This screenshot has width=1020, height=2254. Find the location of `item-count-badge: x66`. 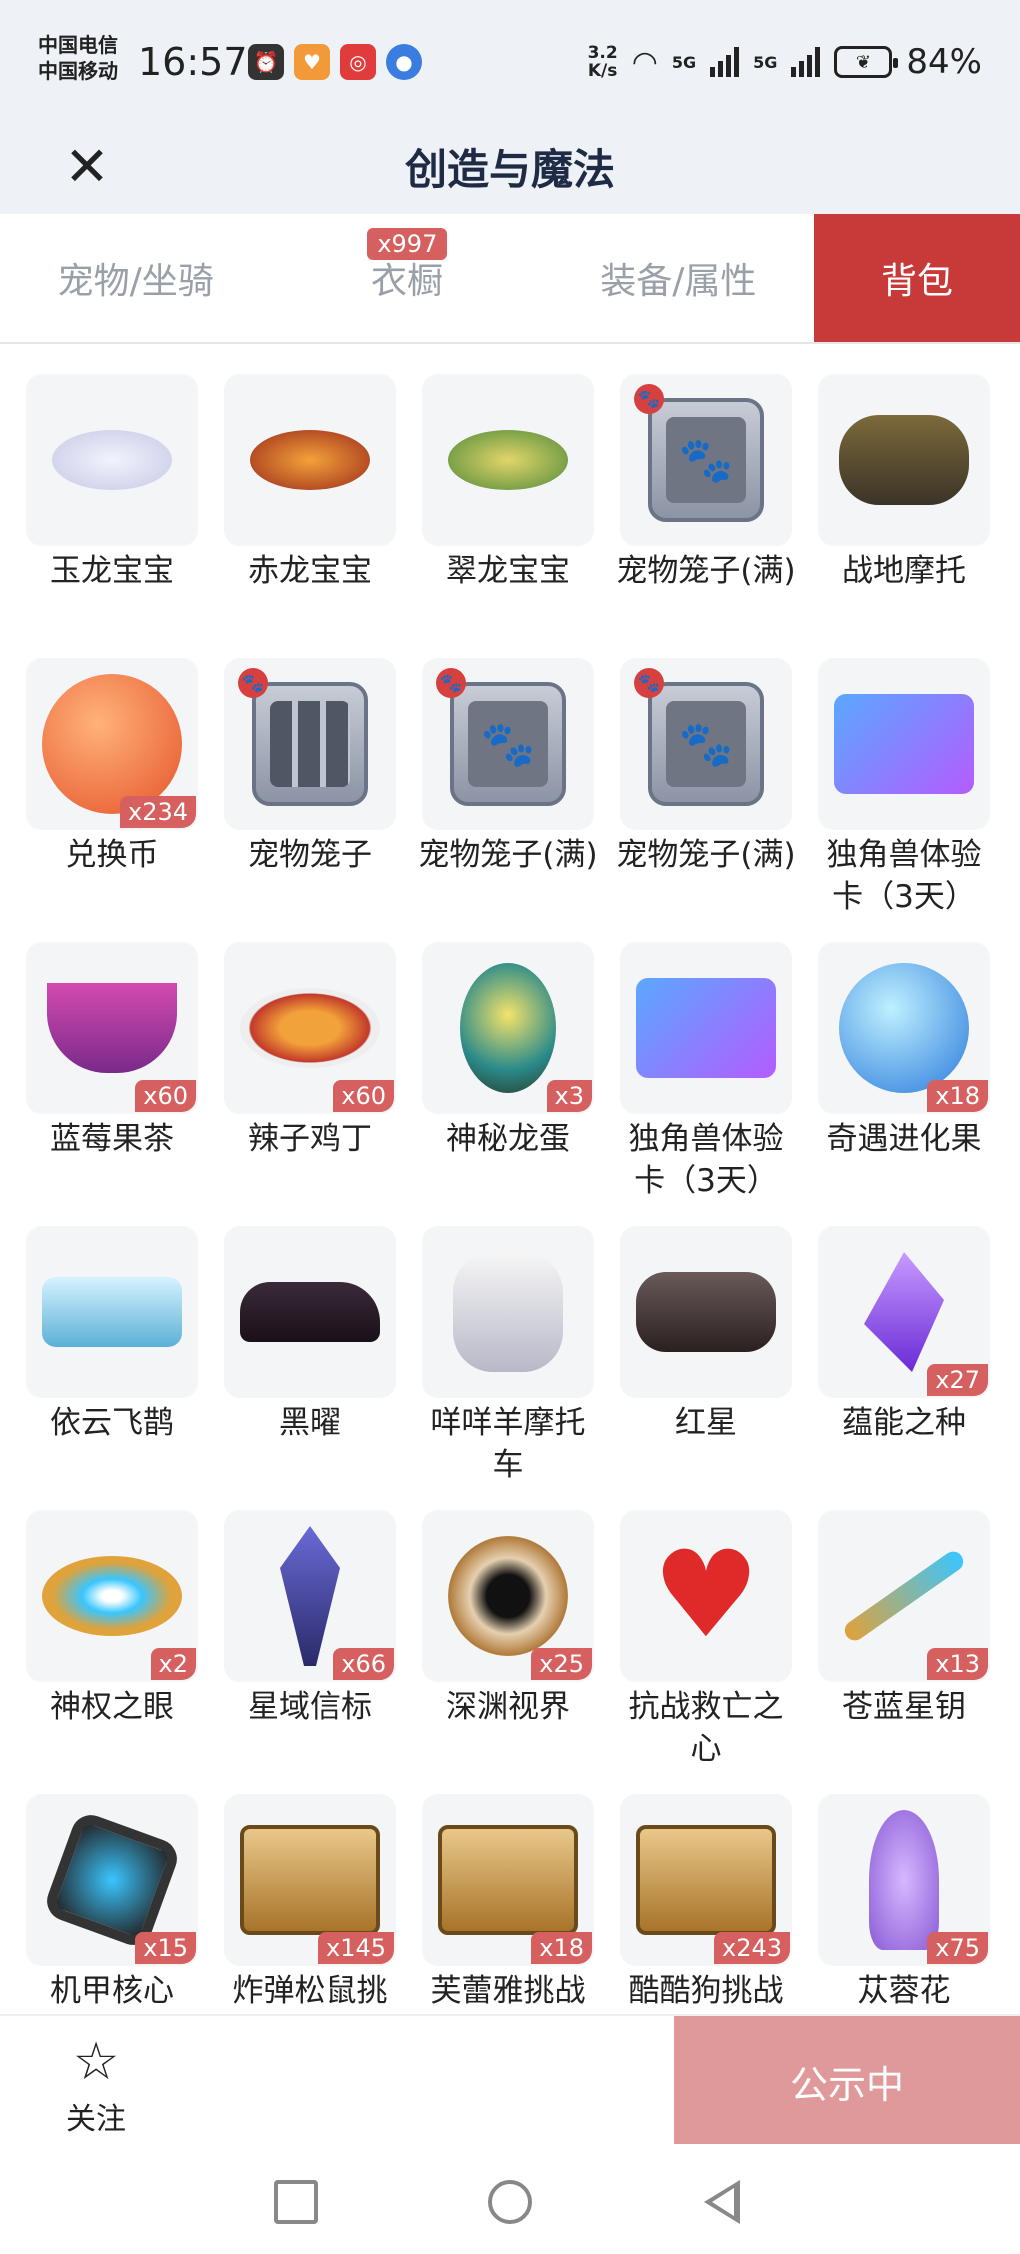

item-count-badge: x66 is located at coordinates (363, 1664).